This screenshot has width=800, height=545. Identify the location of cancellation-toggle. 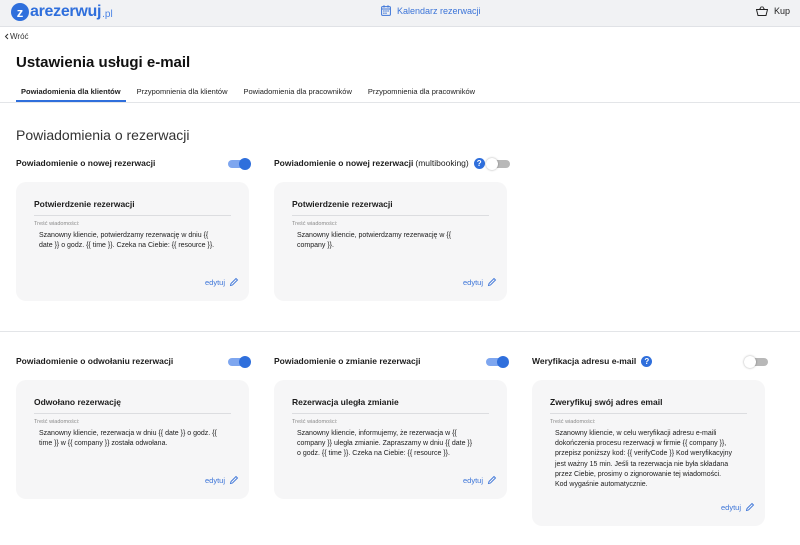
(239, 362).